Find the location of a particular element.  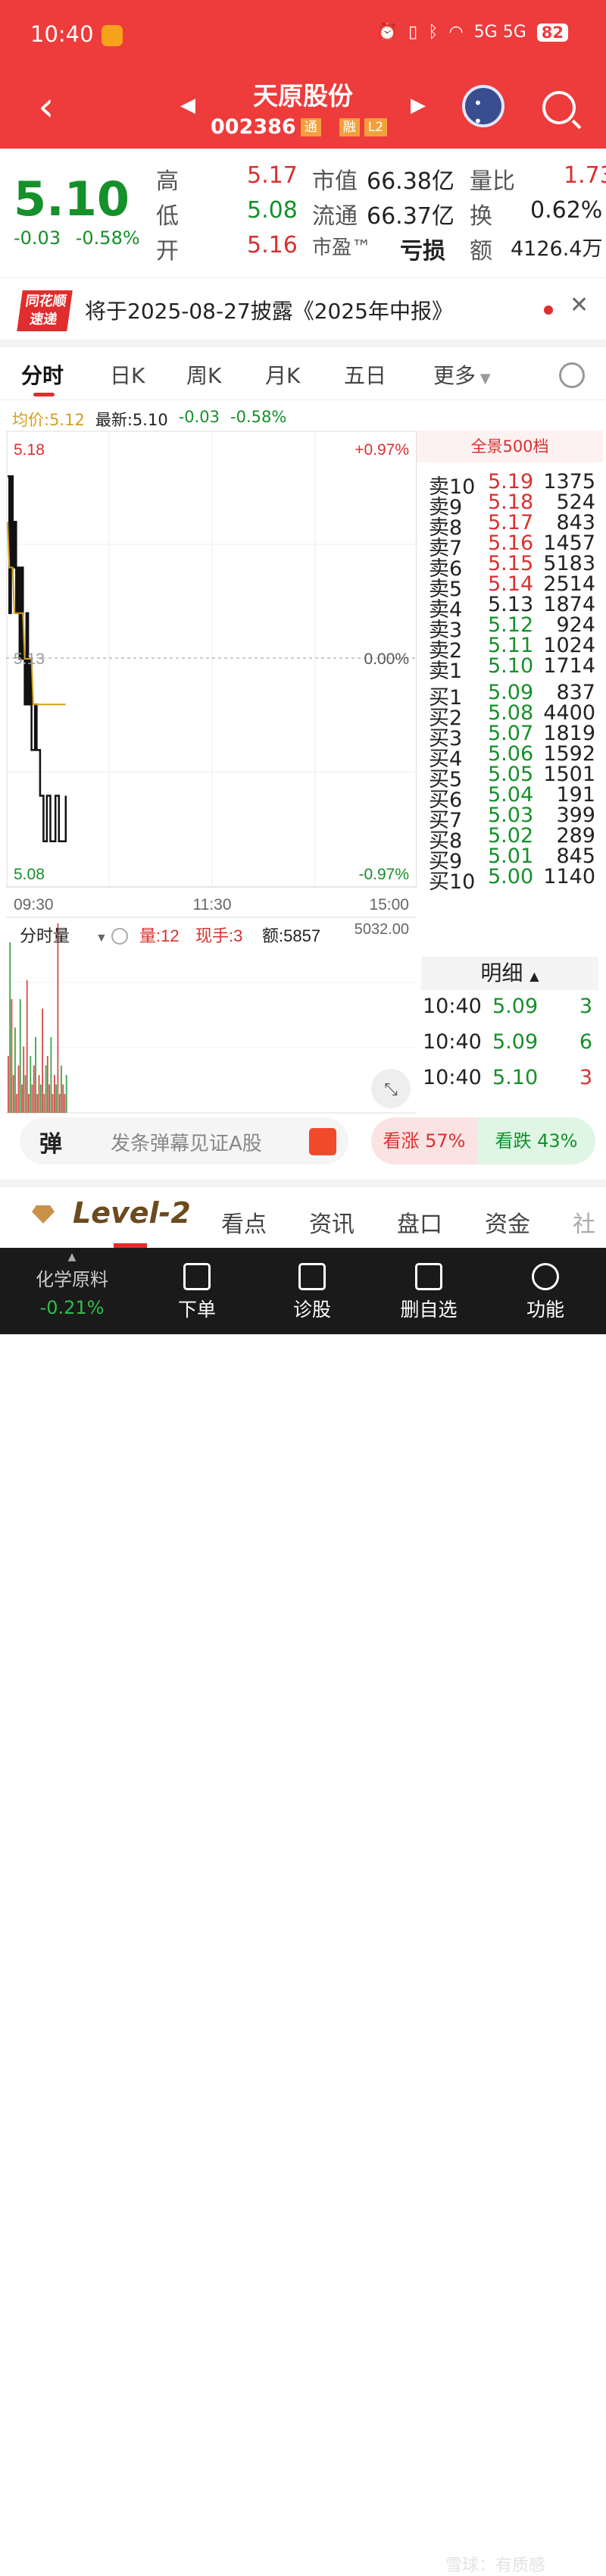

settings-icon is located at coordinates (572, 375).